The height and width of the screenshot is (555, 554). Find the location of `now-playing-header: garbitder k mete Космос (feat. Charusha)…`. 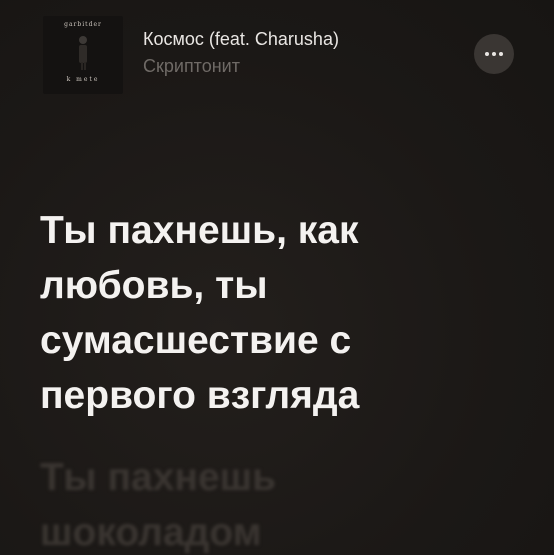

now-playing-header: garbitder k mete Космос (feat. Charusha)… is located at coordinates (283, 56).